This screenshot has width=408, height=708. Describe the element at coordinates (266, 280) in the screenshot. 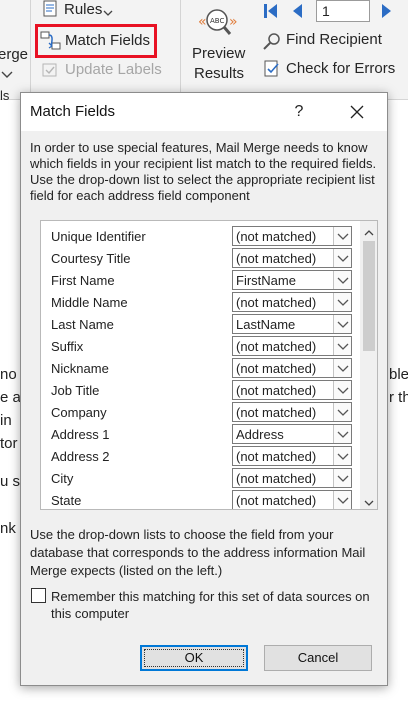

I see `field-dropdown-value: FirstName` at that location.